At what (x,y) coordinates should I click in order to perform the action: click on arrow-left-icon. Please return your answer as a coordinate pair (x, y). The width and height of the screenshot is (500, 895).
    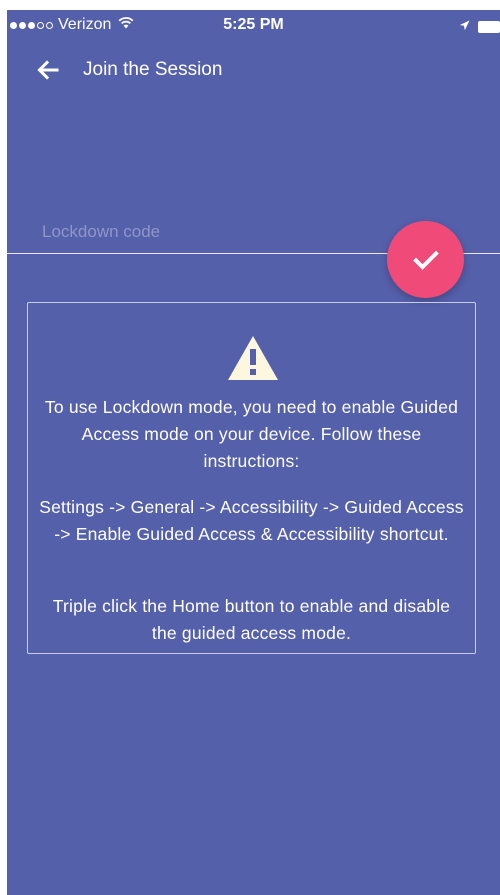
    Looking at the image, I should click on (48, 70).